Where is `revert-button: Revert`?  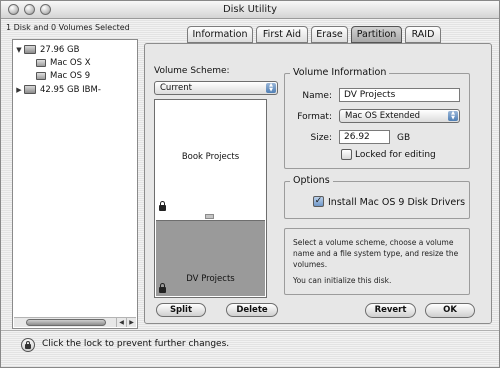
revert-button: Revert is located at coordinates (390, 310).